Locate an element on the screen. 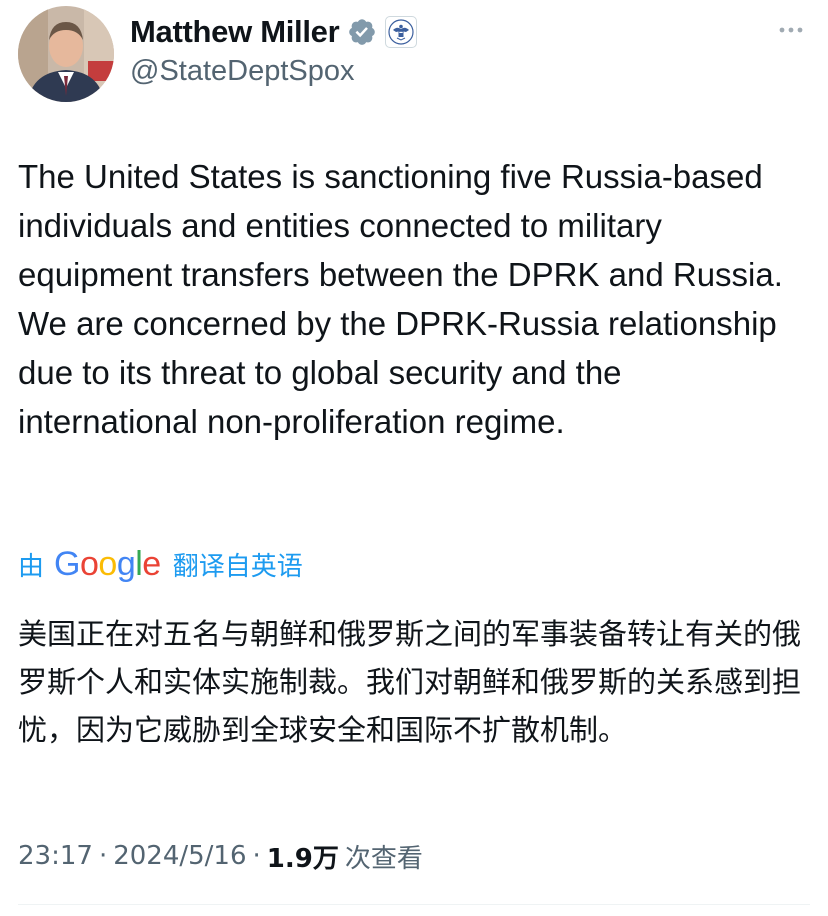 The width and height of the screenshot is (828, 916). verified-badge-icon is located at coordinates (362, 32).